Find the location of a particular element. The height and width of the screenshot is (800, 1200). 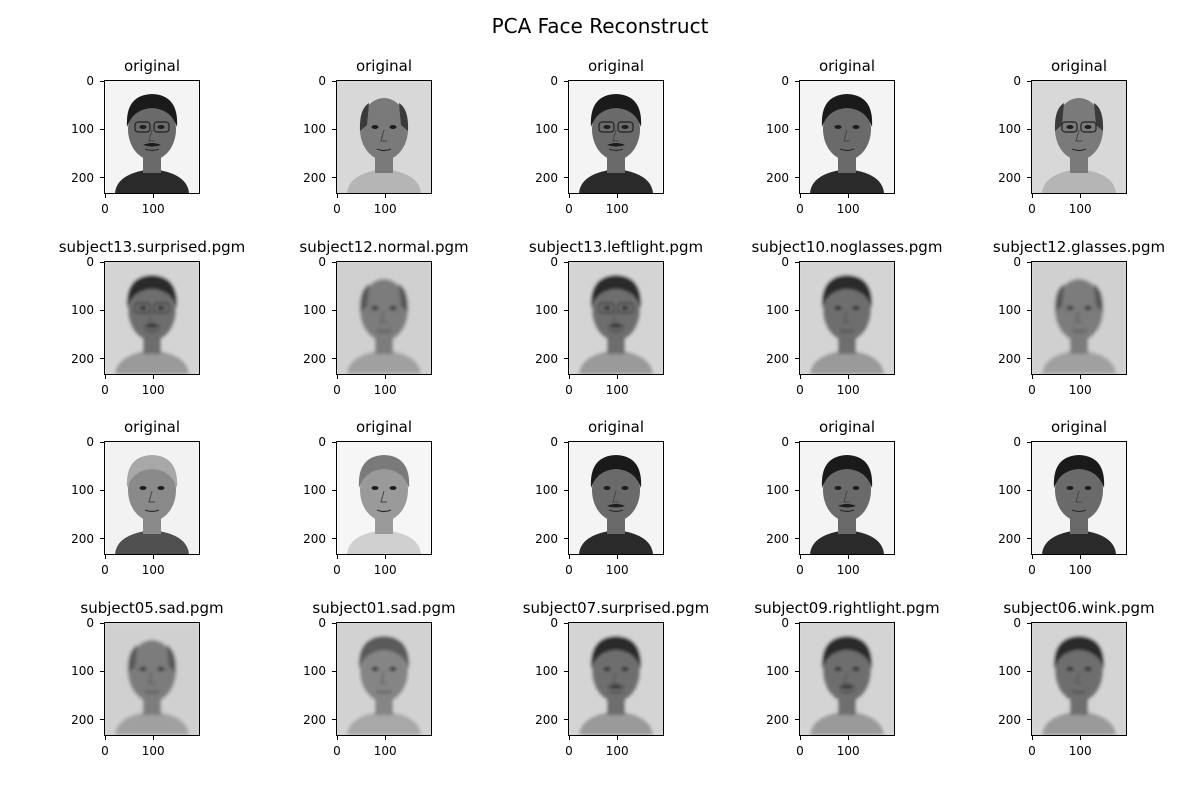

subplot-panel: subject06.wink.pgm 0 100 200 0 100 is located at coordinates (1076, 678).